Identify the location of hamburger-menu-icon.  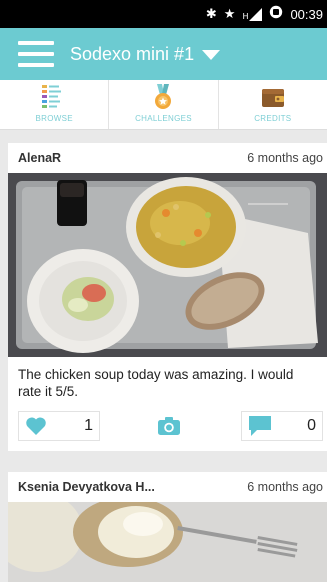
(36, 54).